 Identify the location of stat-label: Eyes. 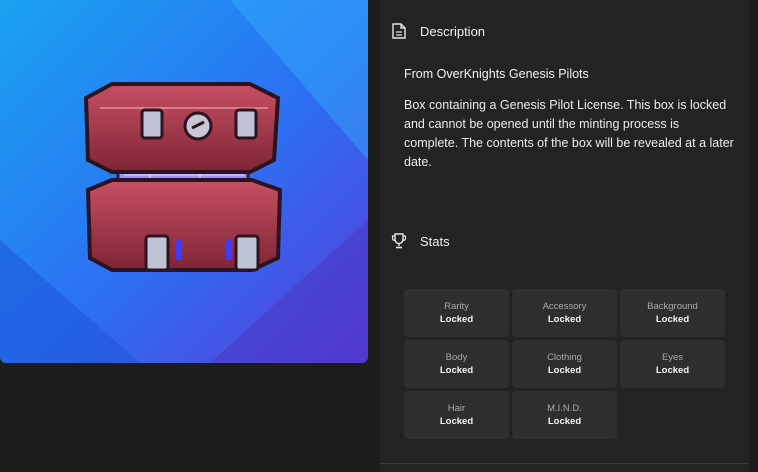
(672, 357).